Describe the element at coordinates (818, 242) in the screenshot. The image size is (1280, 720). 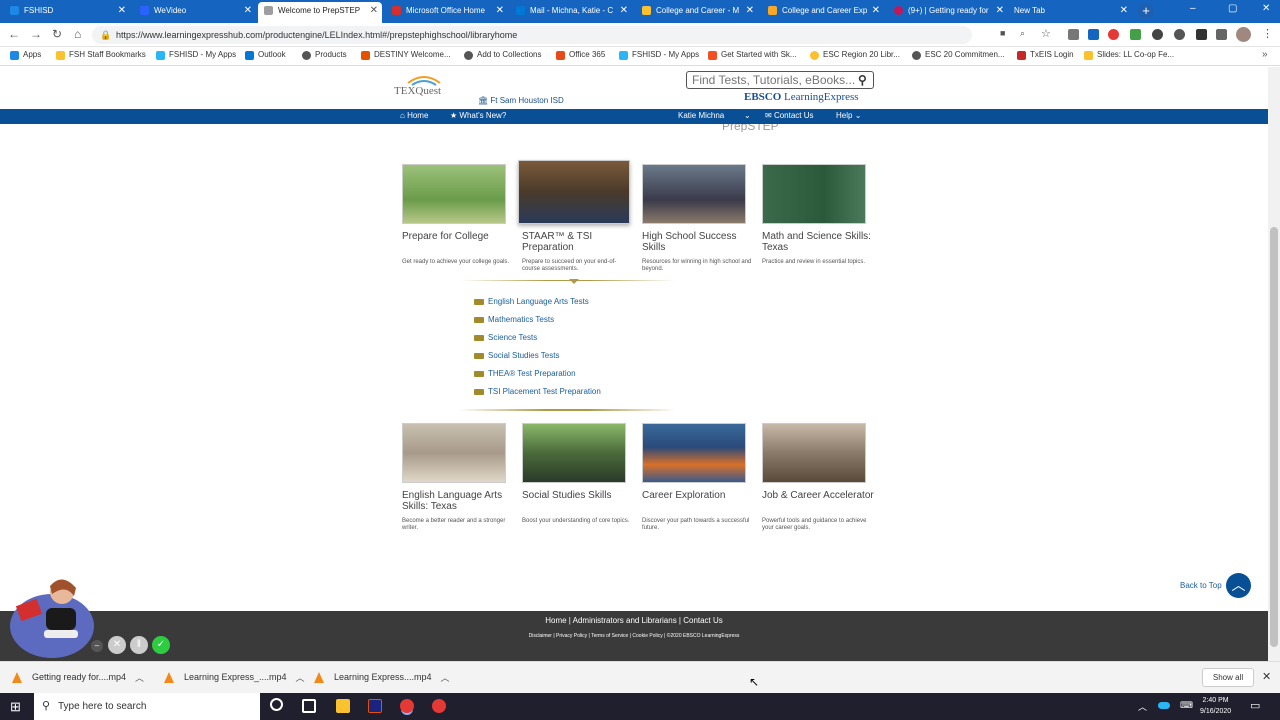
I see `card-title: Math and Science Skills: Texas` at that location.